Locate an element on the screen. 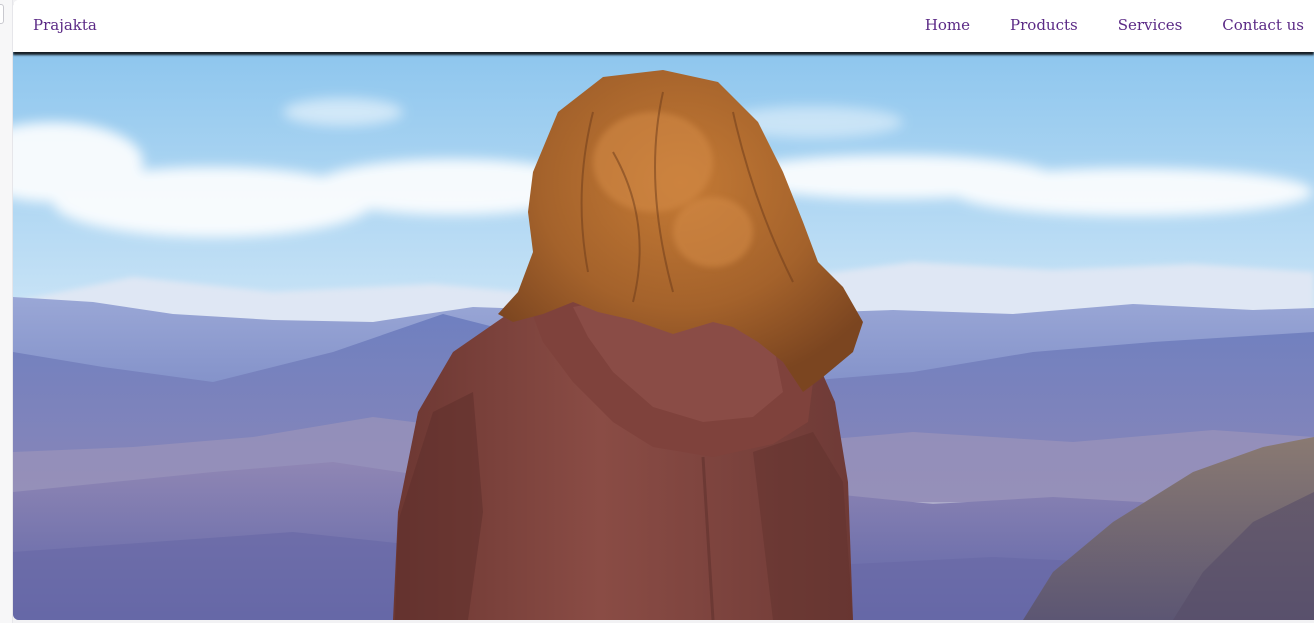 This screenshot has width=1314, height=623. nav-link-contact: Contact us is located at coordinates (1263, 25).